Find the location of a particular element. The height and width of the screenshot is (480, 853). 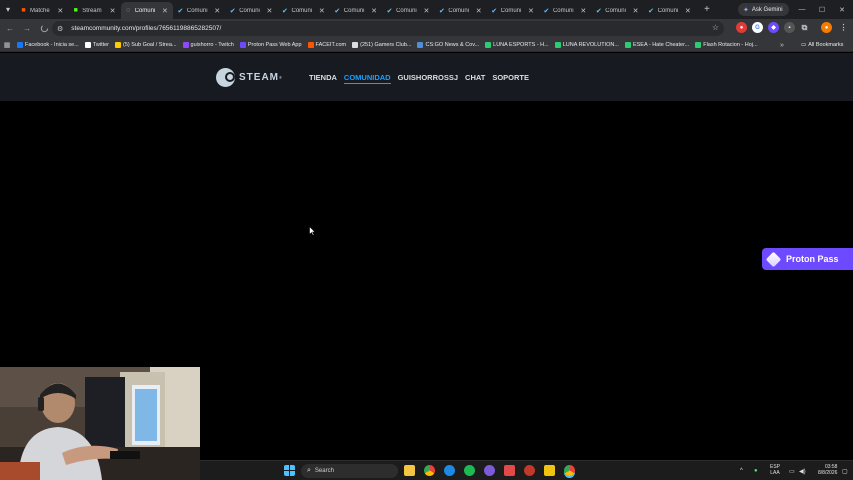

steam-logo-icon is located at coordinates (225, 77).